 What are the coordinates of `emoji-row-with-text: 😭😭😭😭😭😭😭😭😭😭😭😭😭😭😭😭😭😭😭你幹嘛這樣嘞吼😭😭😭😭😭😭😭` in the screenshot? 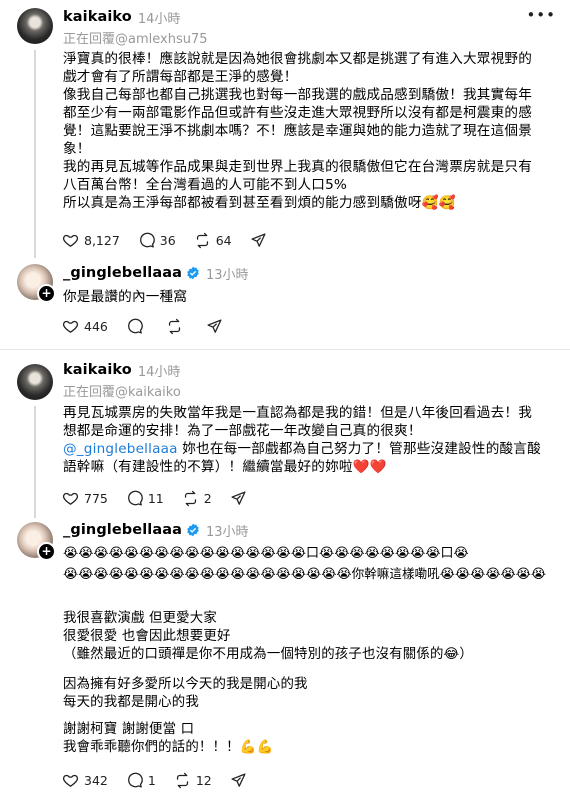 It's located at (308, 574).